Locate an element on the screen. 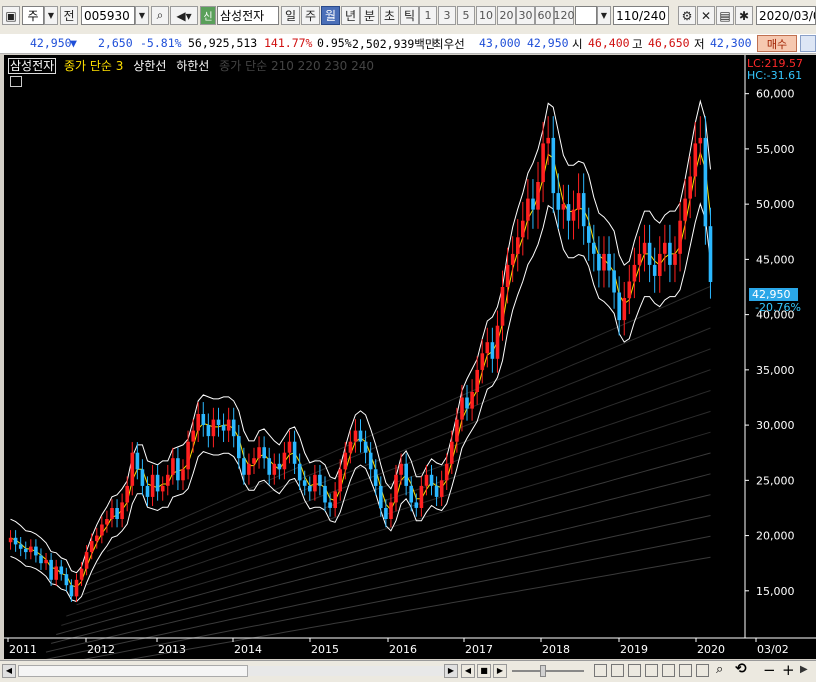 This screenshot has width=816, height=682. search-icon: ⌕ is located at coordinates (160, 15).